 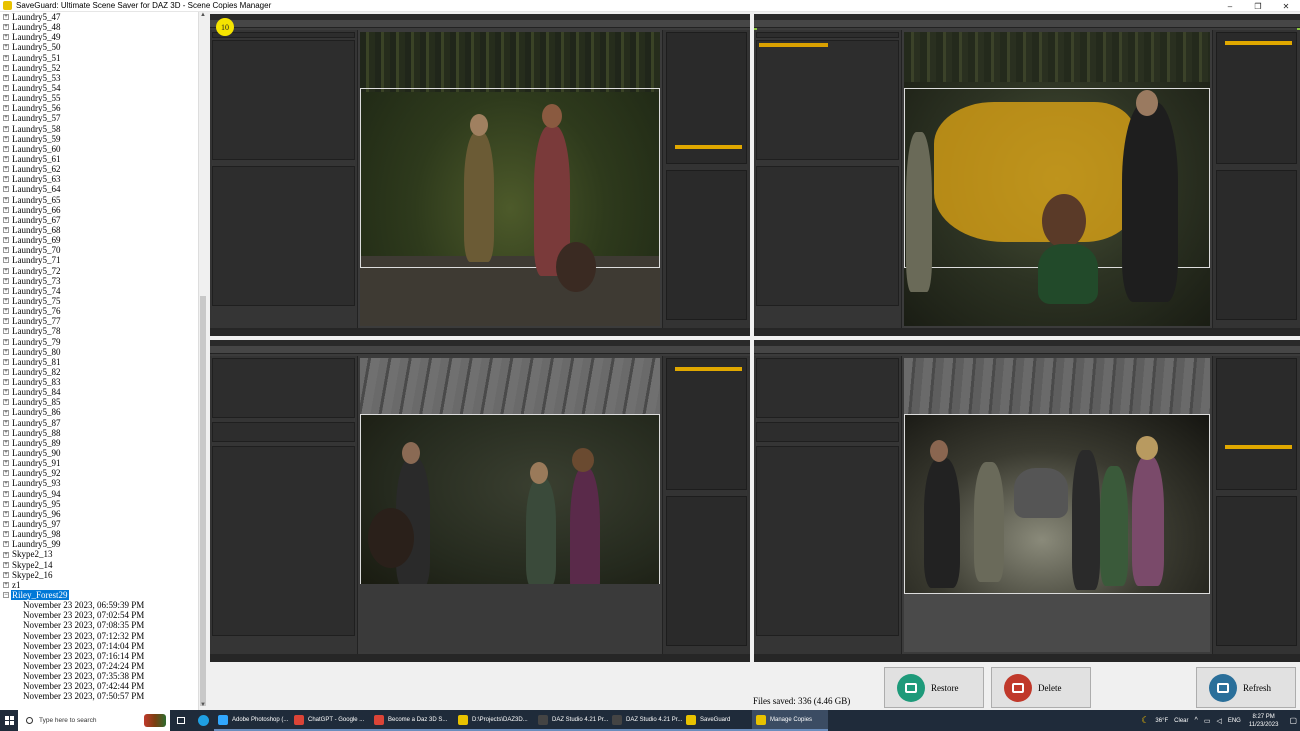 What do you see at coordinates (99, 696) in the screenshot?
I see `tree-child-item: November 23 2023, 07:50:57 PM` at bounding box center [99, 696].